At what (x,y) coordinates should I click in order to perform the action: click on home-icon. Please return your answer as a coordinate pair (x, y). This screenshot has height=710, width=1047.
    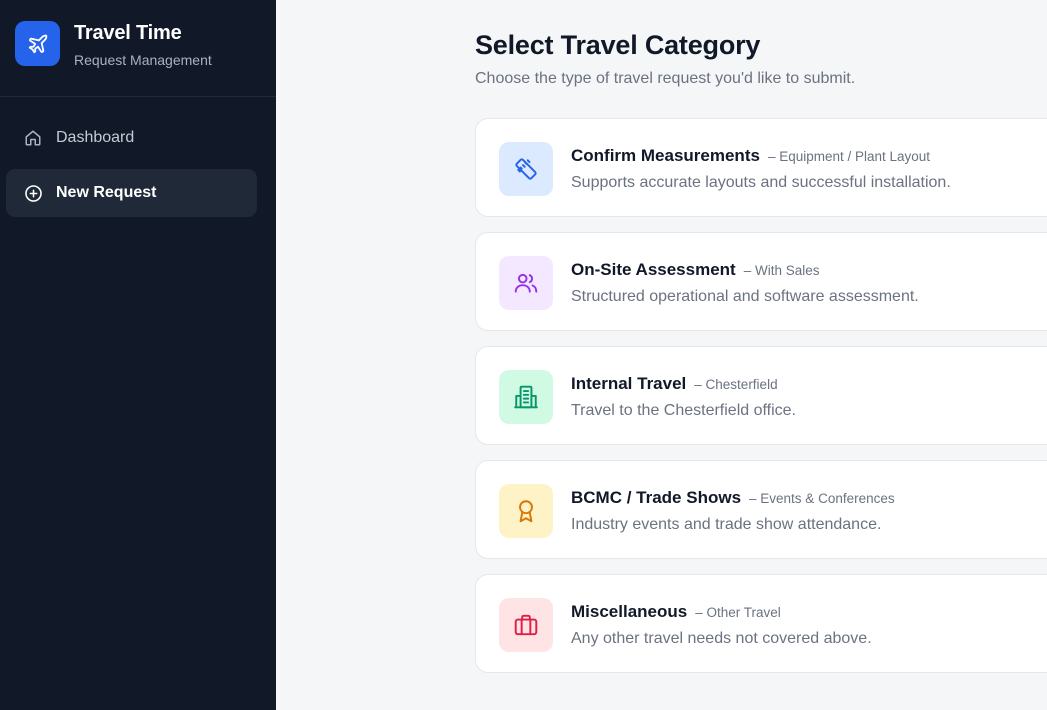
    Looking at the image, I should click on (33, 138).